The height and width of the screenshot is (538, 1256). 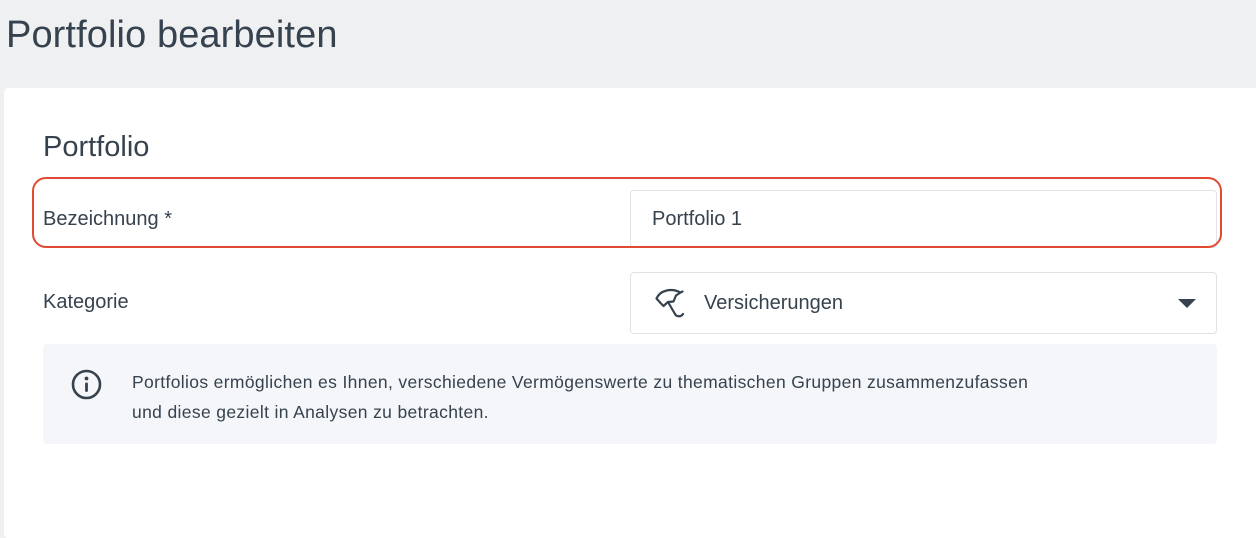 What do you see at coordinates (773, 303) in the screenshot?
I see `category-value: Versicherungen` at bounding box center [773, 303].